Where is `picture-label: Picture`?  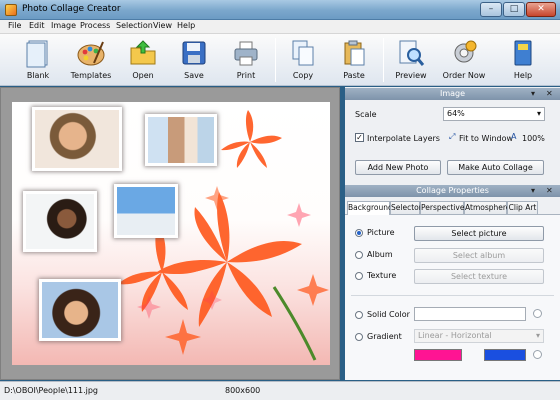 picture-label: Picture is located at coordinates (381, 232).